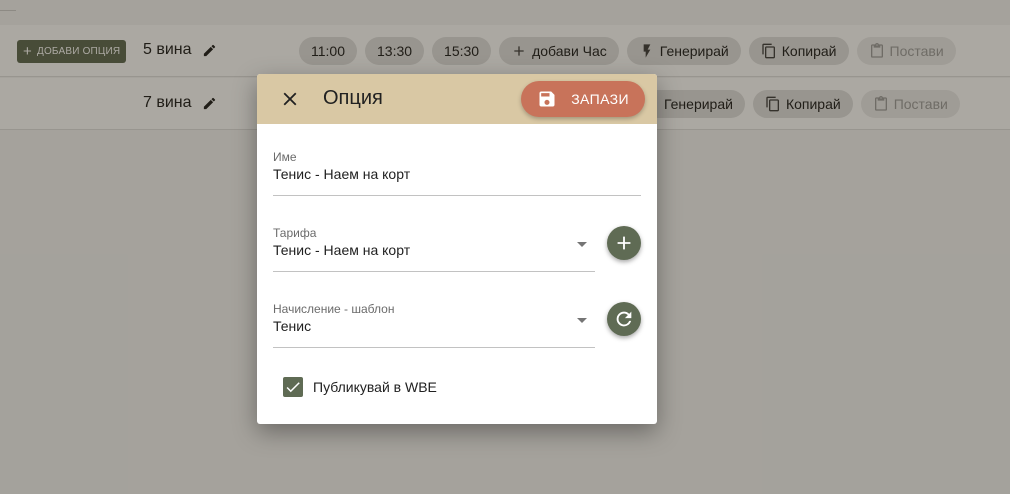  I want to click on calc-template-select: Начисление - шаблон Тенис, so click(434, 325).